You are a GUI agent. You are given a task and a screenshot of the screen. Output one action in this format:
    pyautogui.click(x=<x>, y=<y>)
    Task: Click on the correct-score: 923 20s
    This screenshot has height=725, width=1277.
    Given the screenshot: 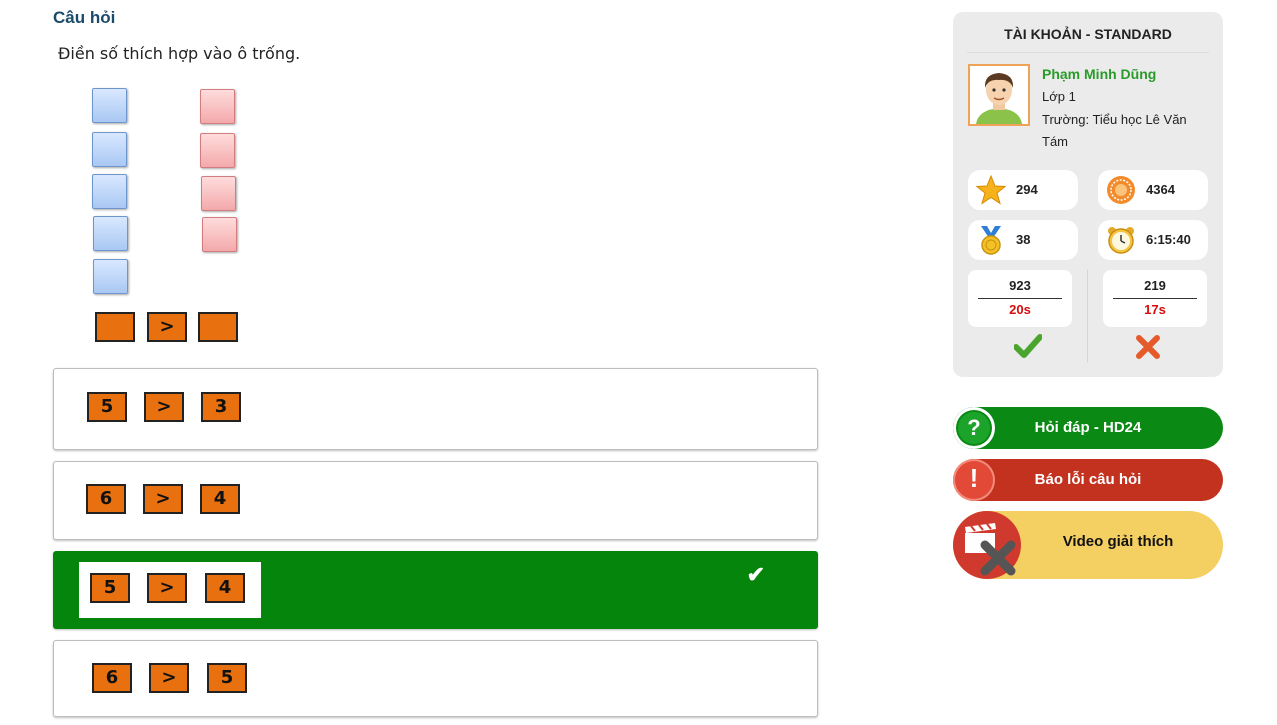 What is the action you would take?
    pyautogui.click(x=1020, y=298)
    